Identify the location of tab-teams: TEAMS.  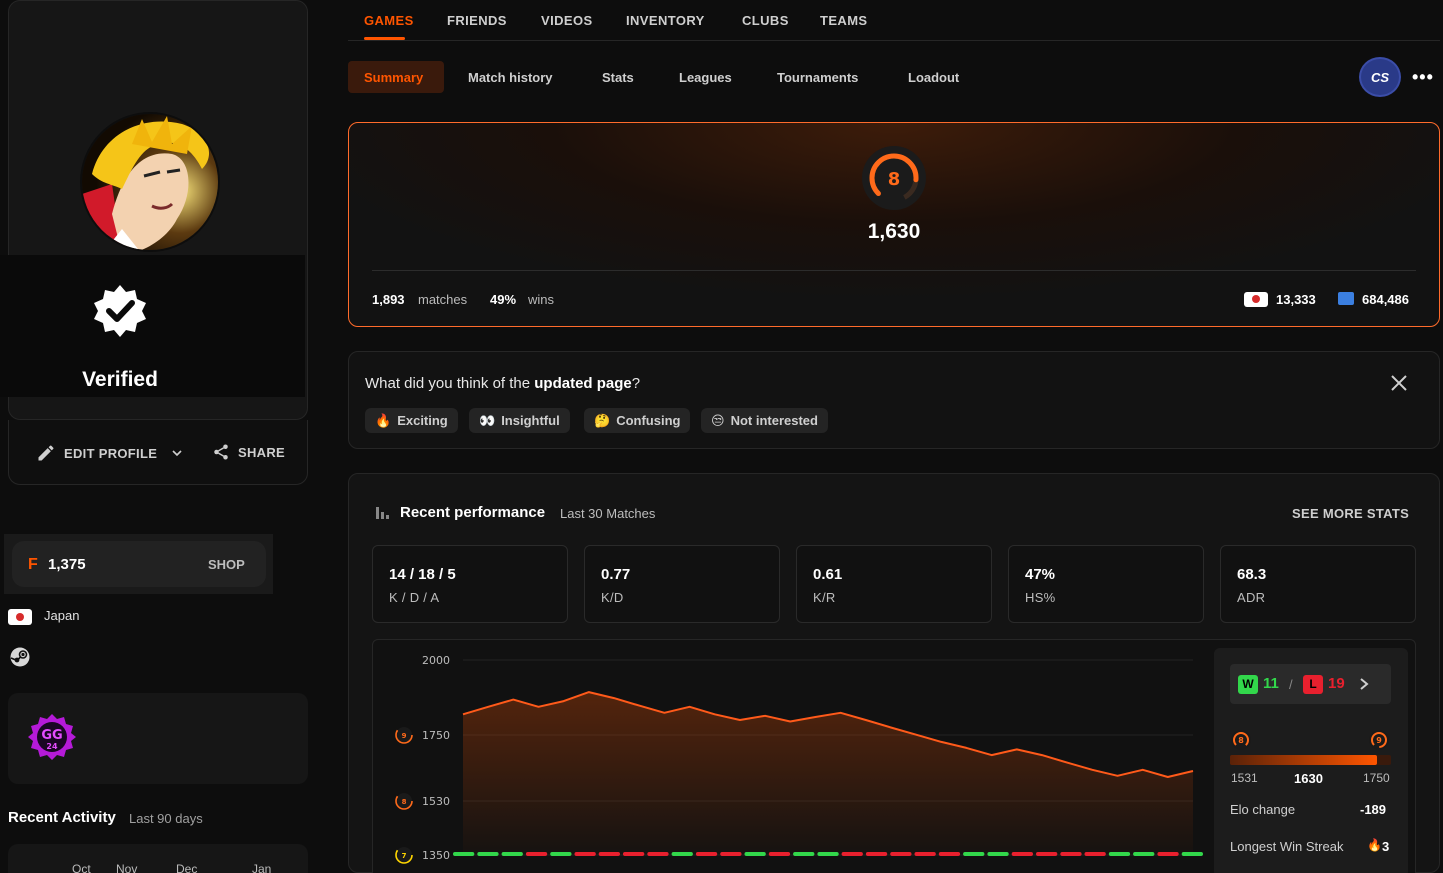
(844, 20).